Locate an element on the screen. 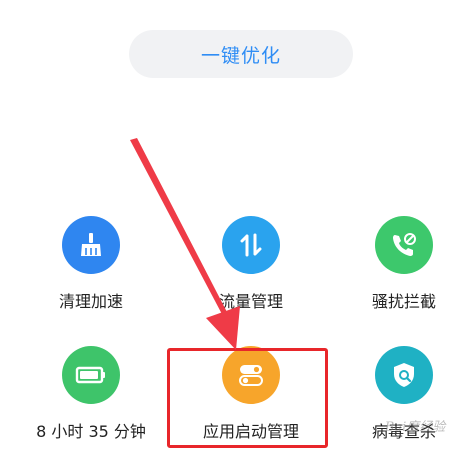 Image resolution: width=474 pixels, height=455 pixels. tile-harassment-block: 骚扰拦截 is located at coordinates (404, 266).